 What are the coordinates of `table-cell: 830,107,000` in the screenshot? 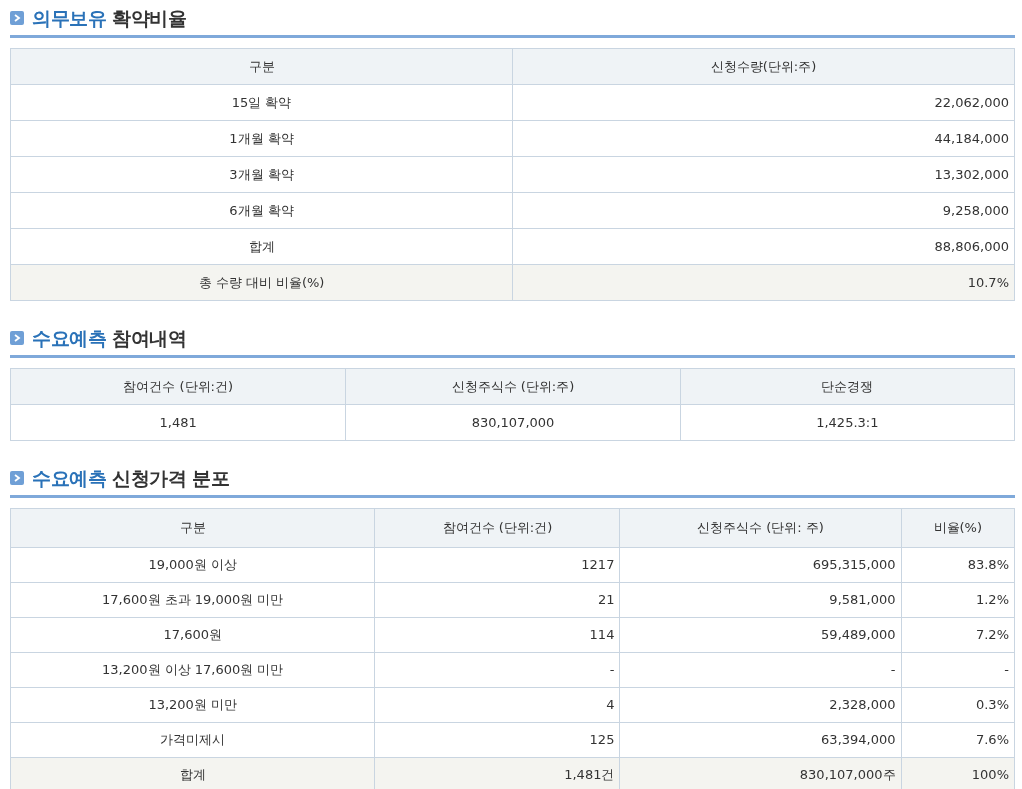 It's located at (513, 422).